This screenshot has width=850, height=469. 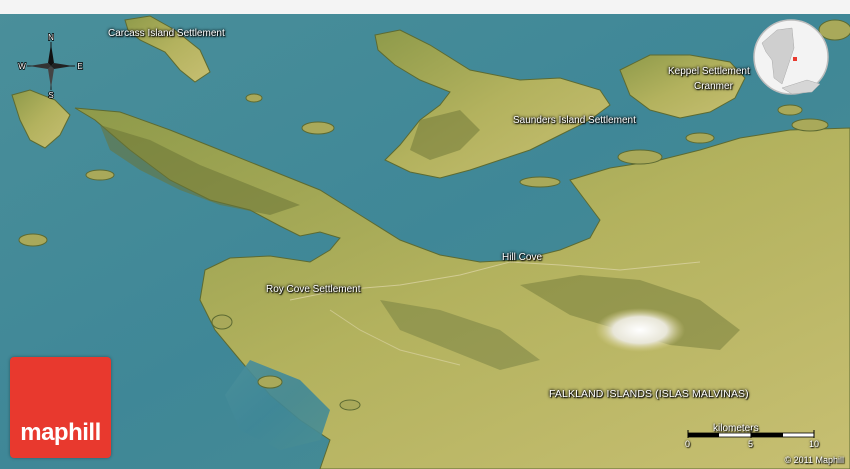 I want to click on compass-n: N, so click(x=51, y=37).